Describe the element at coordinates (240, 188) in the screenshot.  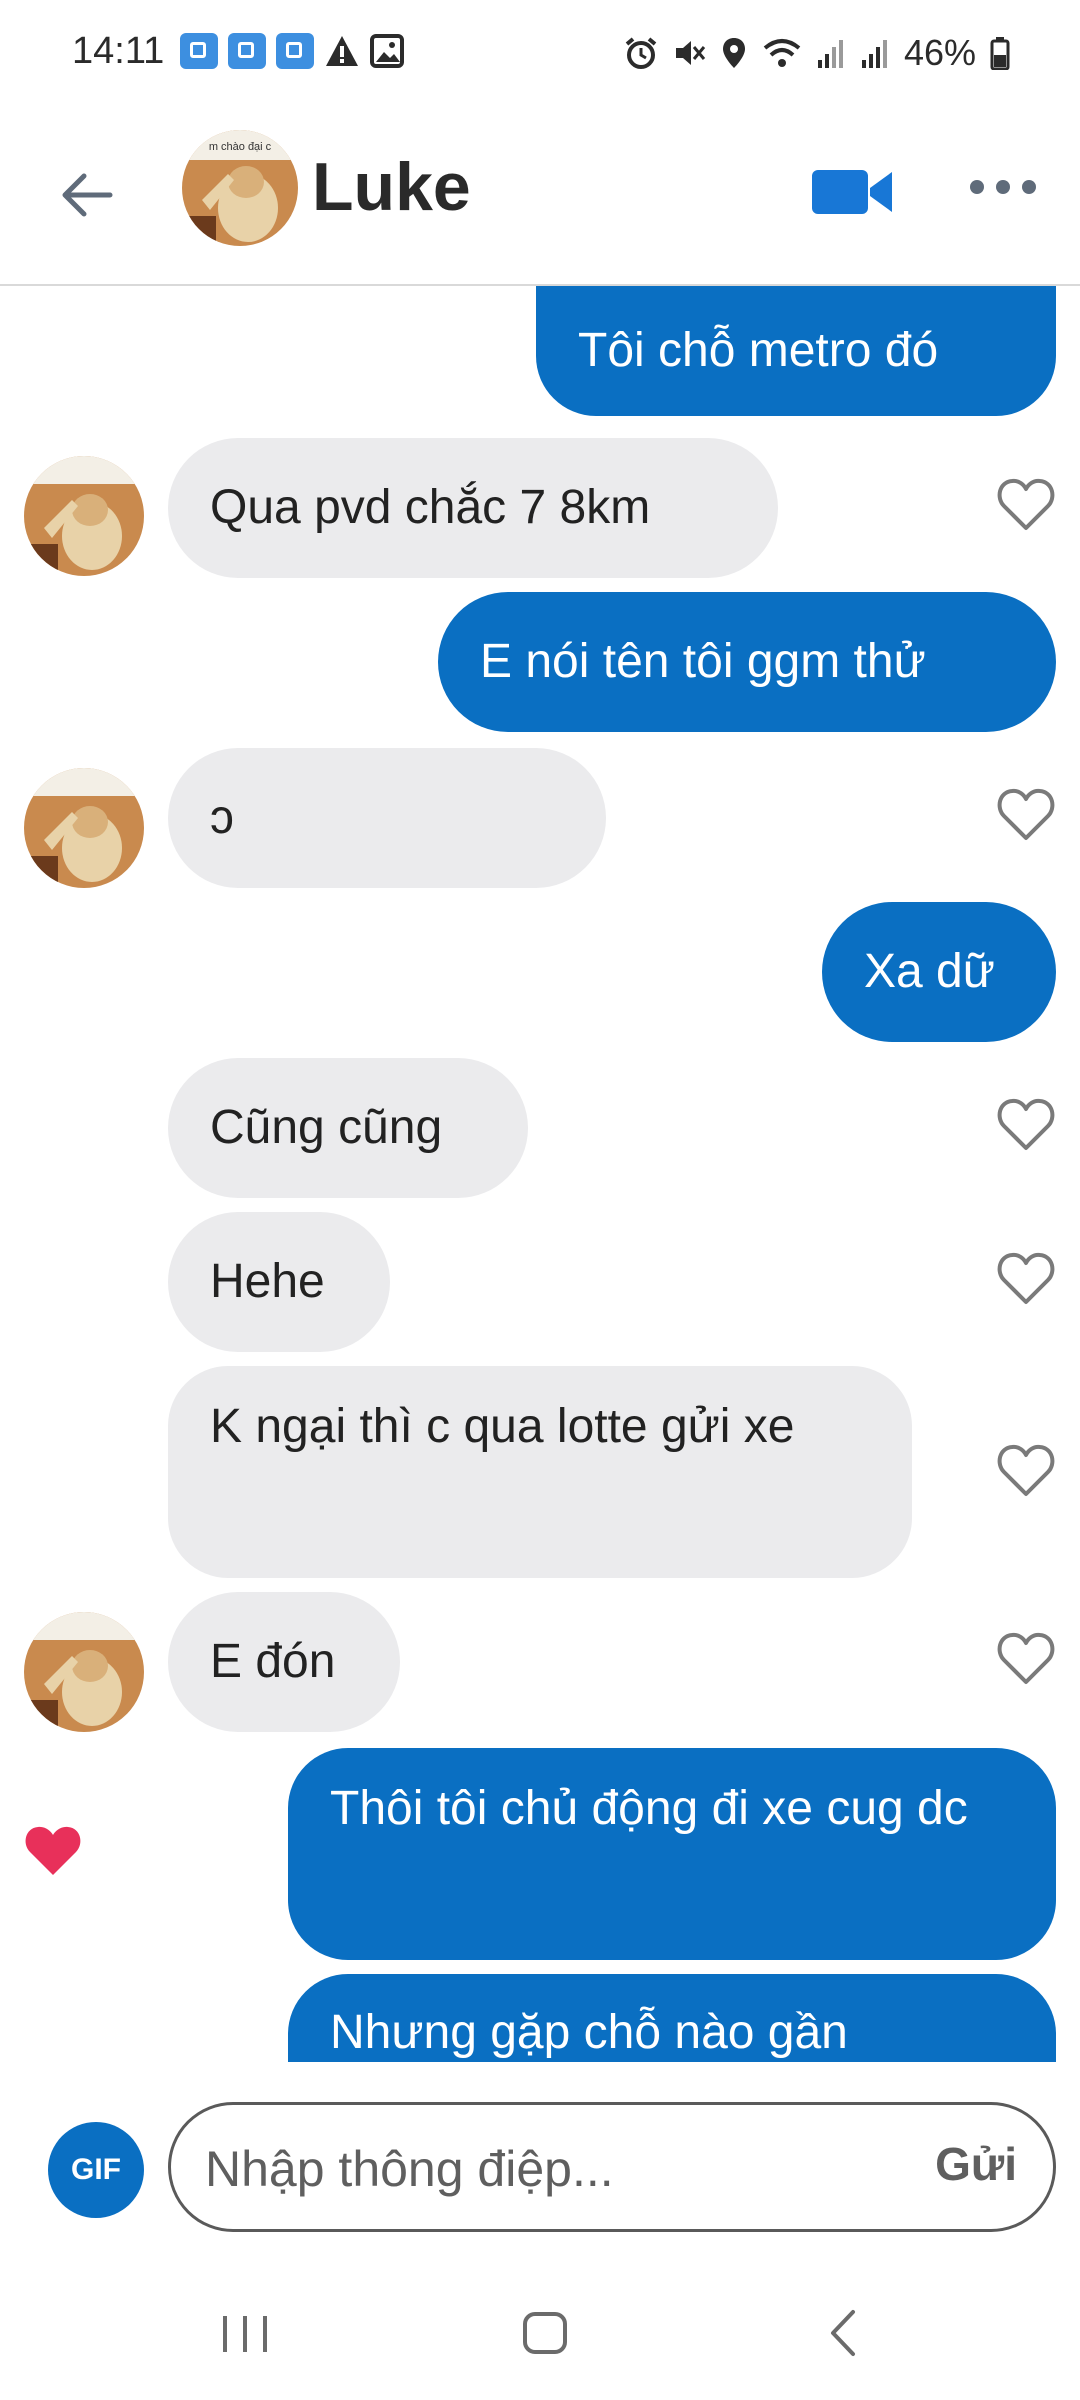
I see `contact-avatar: m chào đại c` at that location.